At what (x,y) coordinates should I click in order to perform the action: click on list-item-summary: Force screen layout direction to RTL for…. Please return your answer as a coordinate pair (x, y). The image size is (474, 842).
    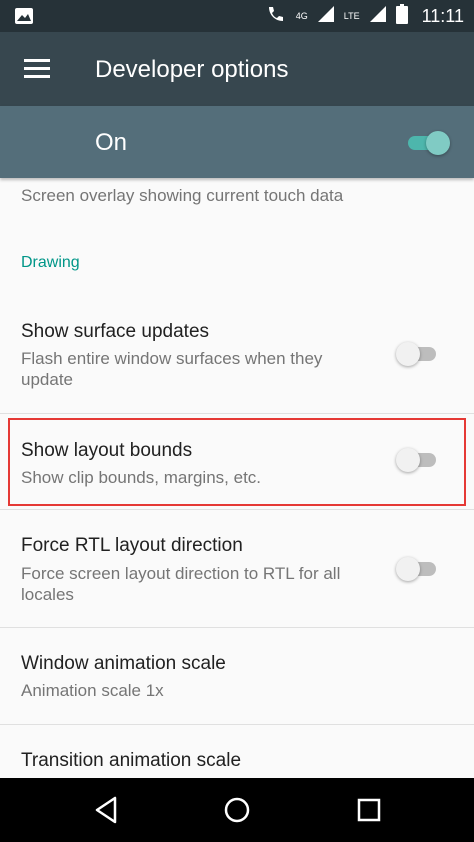
    Looking at the image, I should click on (181, 584).